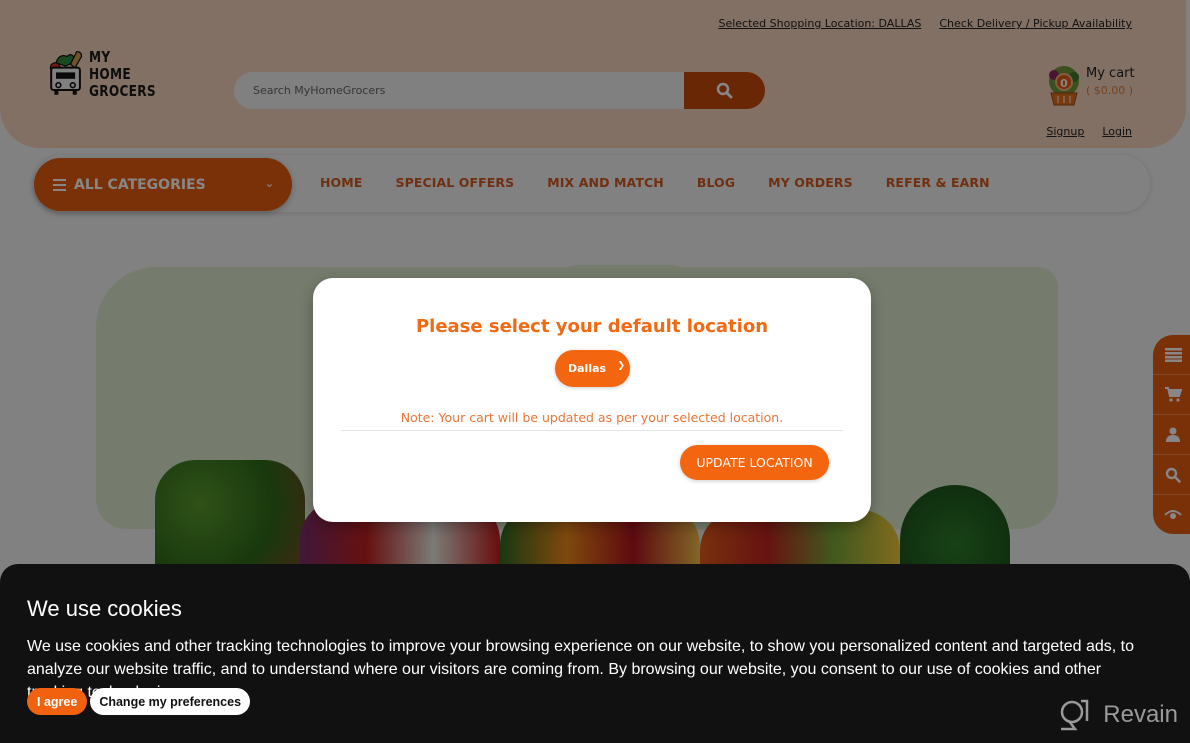 The height and width of the screenshot is (743, 1190). I want to click on divider, so click(592, 430).